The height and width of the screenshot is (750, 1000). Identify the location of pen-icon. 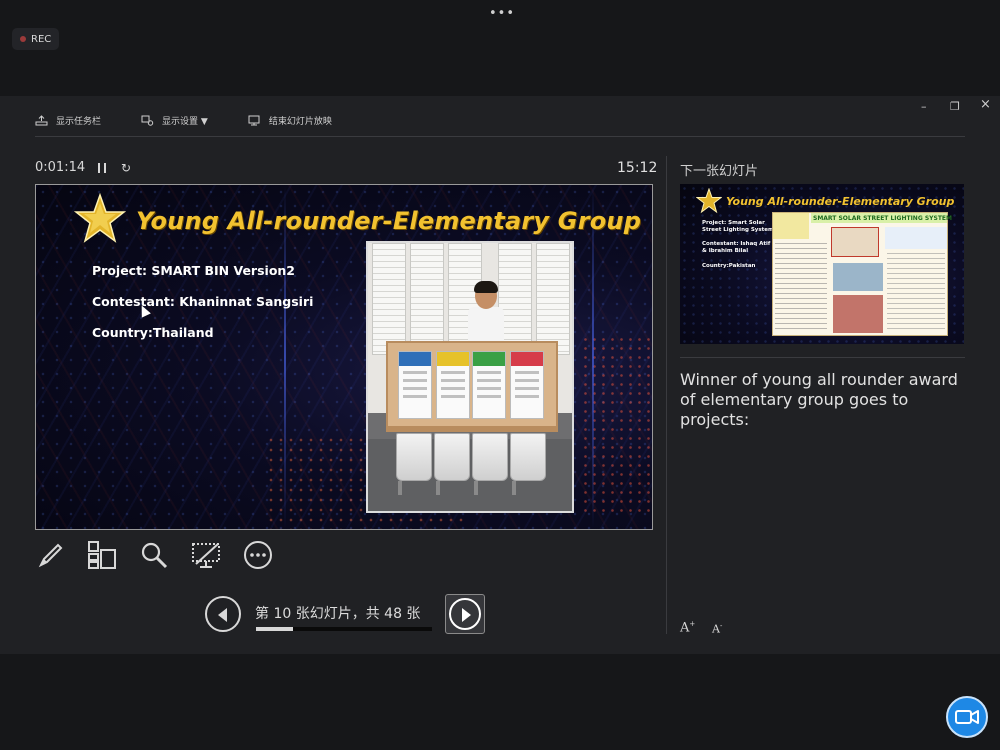
(50, 555).